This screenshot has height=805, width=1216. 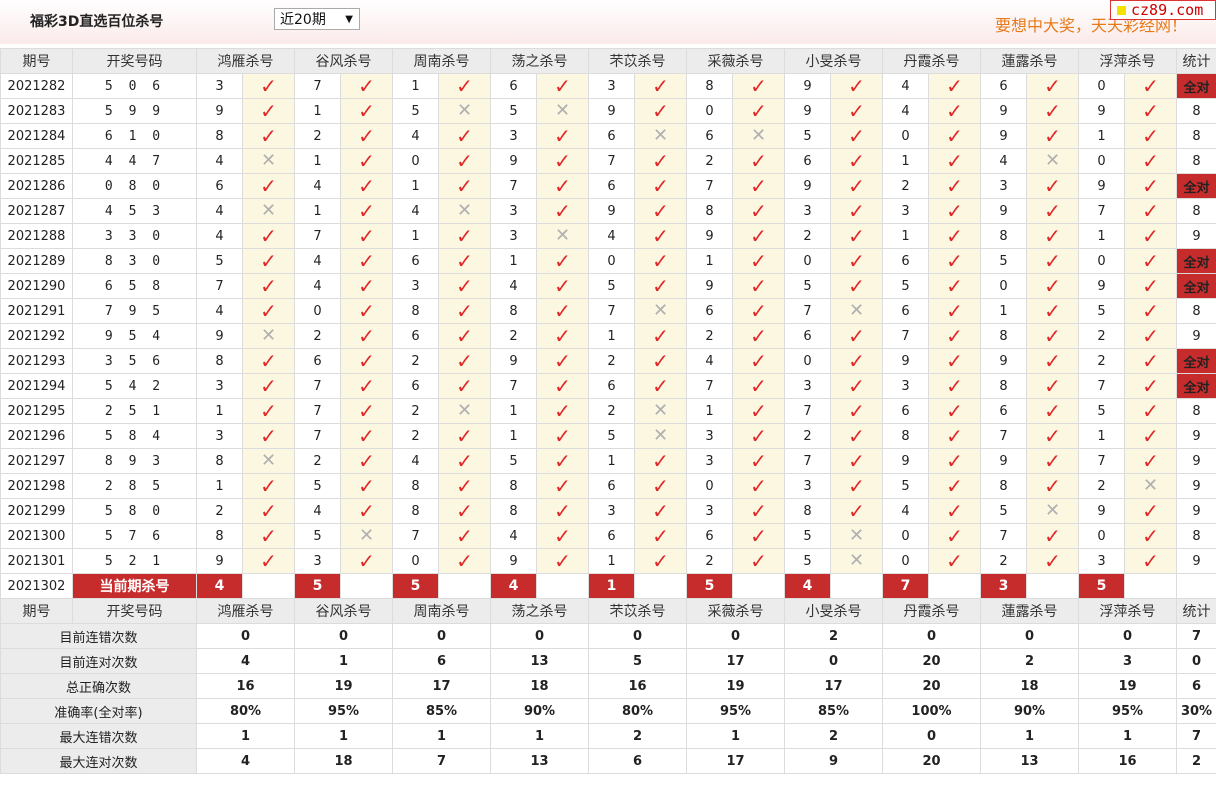 What do you see at coordinates (1196, 736) in the screenshot?
I see `stats-total: 7` at bounding box center [1196, 736].